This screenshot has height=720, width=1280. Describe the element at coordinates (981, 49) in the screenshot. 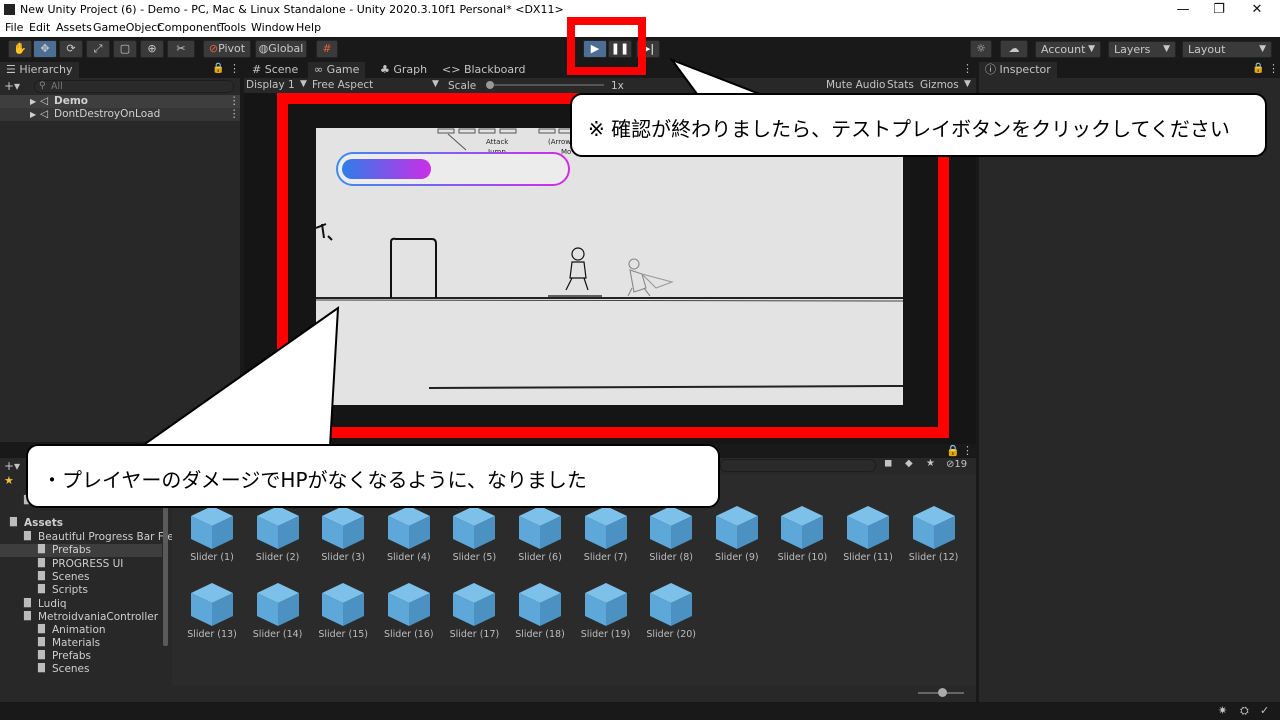

I see `lighting-button: ☼` at that location.